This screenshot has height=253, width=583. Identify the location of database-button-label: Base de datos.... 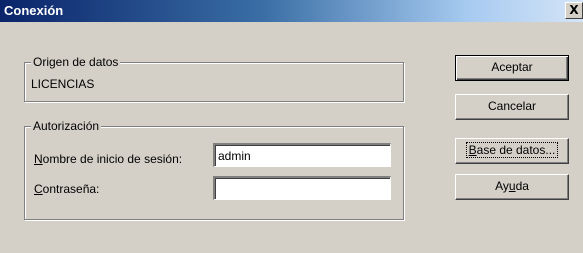
(512, 150).